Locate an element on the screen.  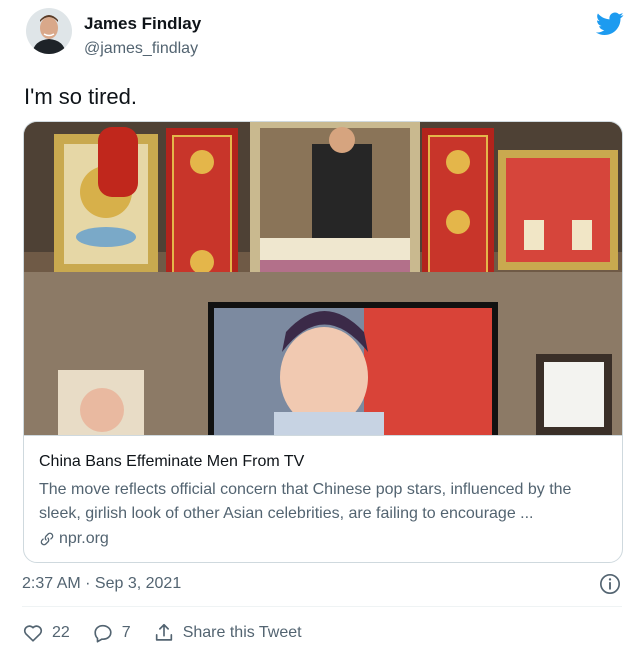
tweet-timestamp: 2:37 AM · Sep 3, 2021 is located at coordinates (101, 584).